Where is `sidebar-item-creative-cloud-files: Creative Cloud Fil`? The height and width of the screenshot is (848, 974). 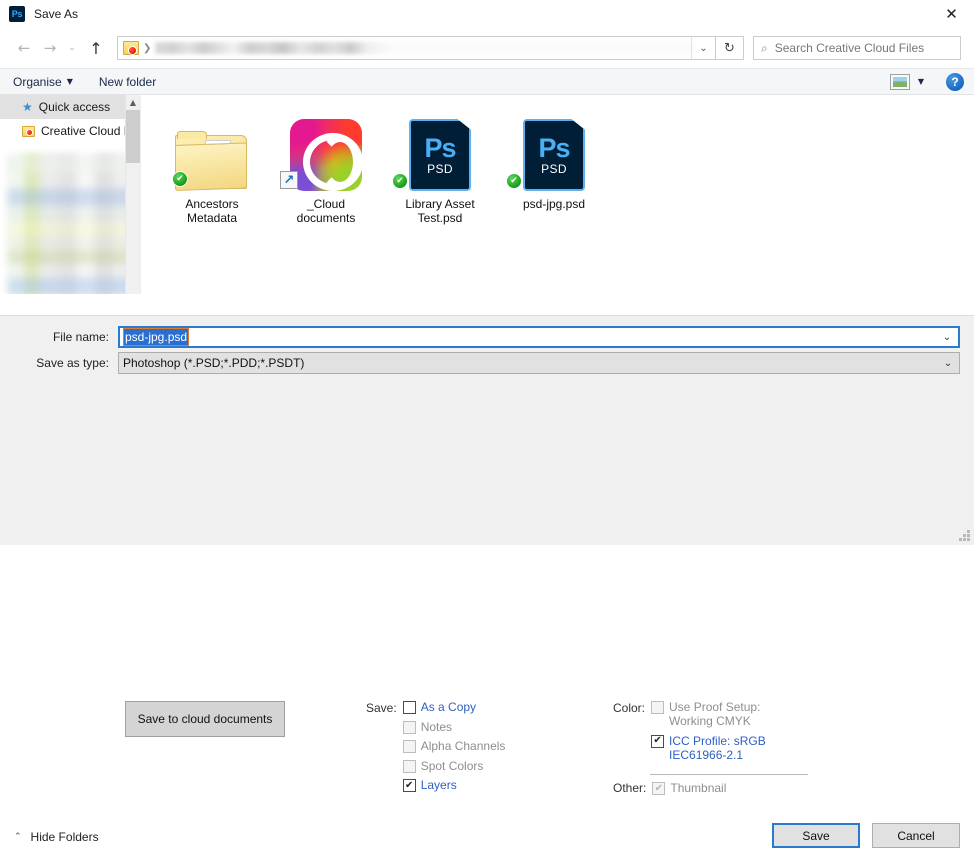 sidebar-item-creative-cloud-files: Creative Cloud Fil is located at coordinates (70, 131).